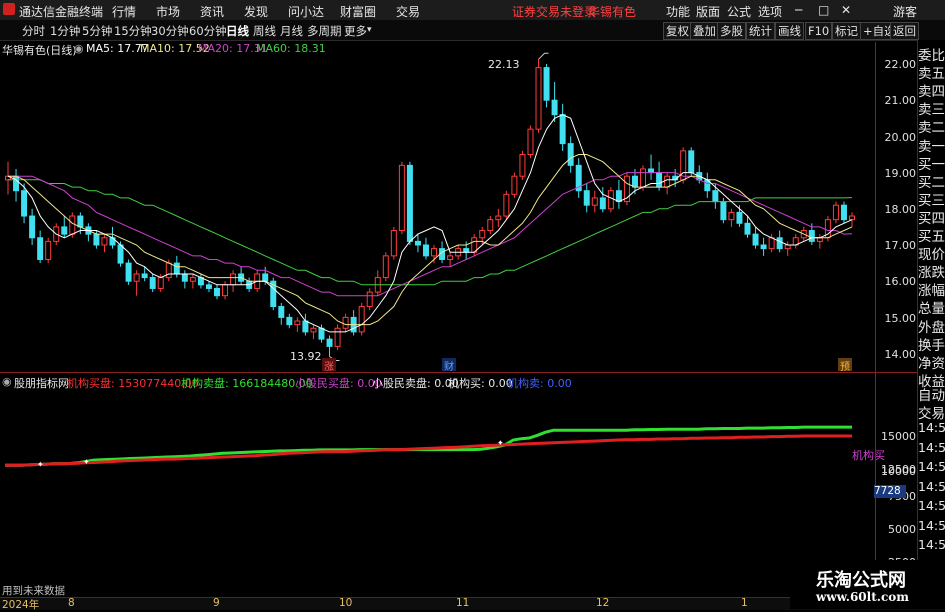 This screenshot has height=612, width=945. What do you see at coordinates (678, 11) in the screenshot?
I see `menu-item-gongneng: 功能` at bounding box center [678, 11].